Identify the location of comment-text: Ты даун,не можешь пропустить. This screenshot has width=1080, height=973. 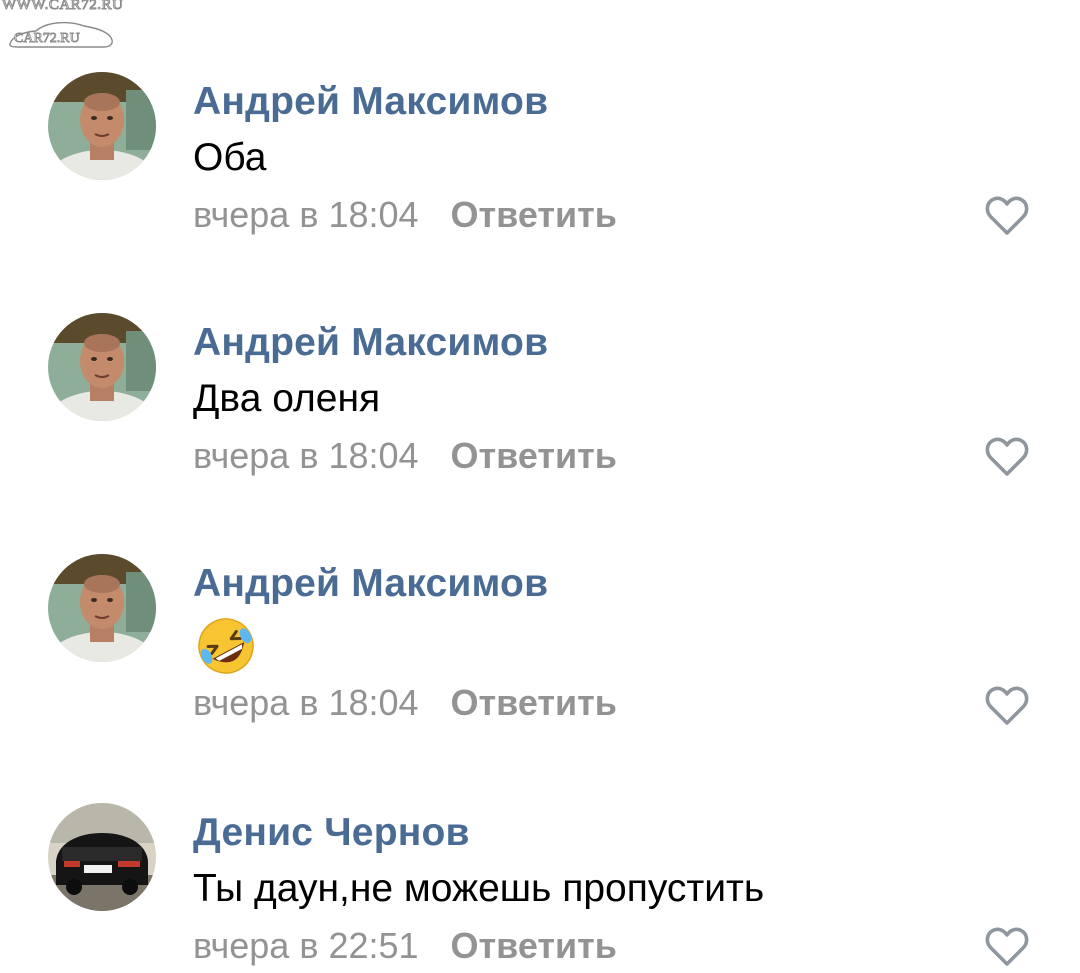
(479, 888).